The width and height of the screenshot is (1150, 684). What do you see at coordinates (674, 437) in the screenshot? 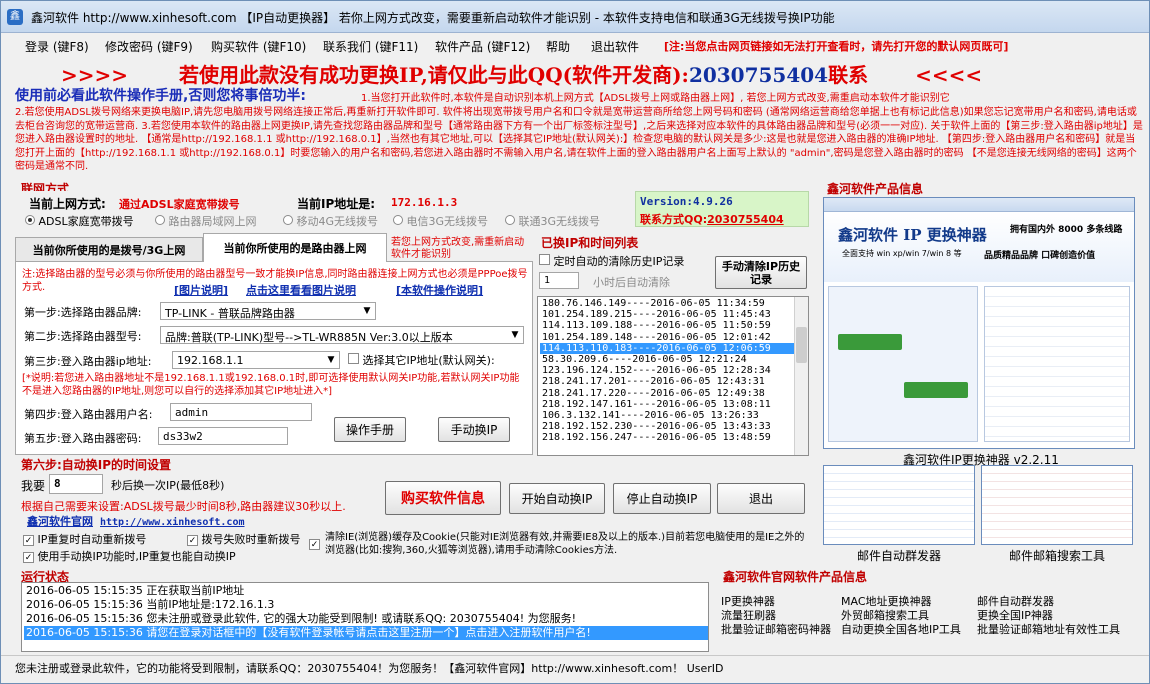
I see `list-item: 218.192.156.247----2016-06-05 13:48:59` at bounding box center [674, 437].